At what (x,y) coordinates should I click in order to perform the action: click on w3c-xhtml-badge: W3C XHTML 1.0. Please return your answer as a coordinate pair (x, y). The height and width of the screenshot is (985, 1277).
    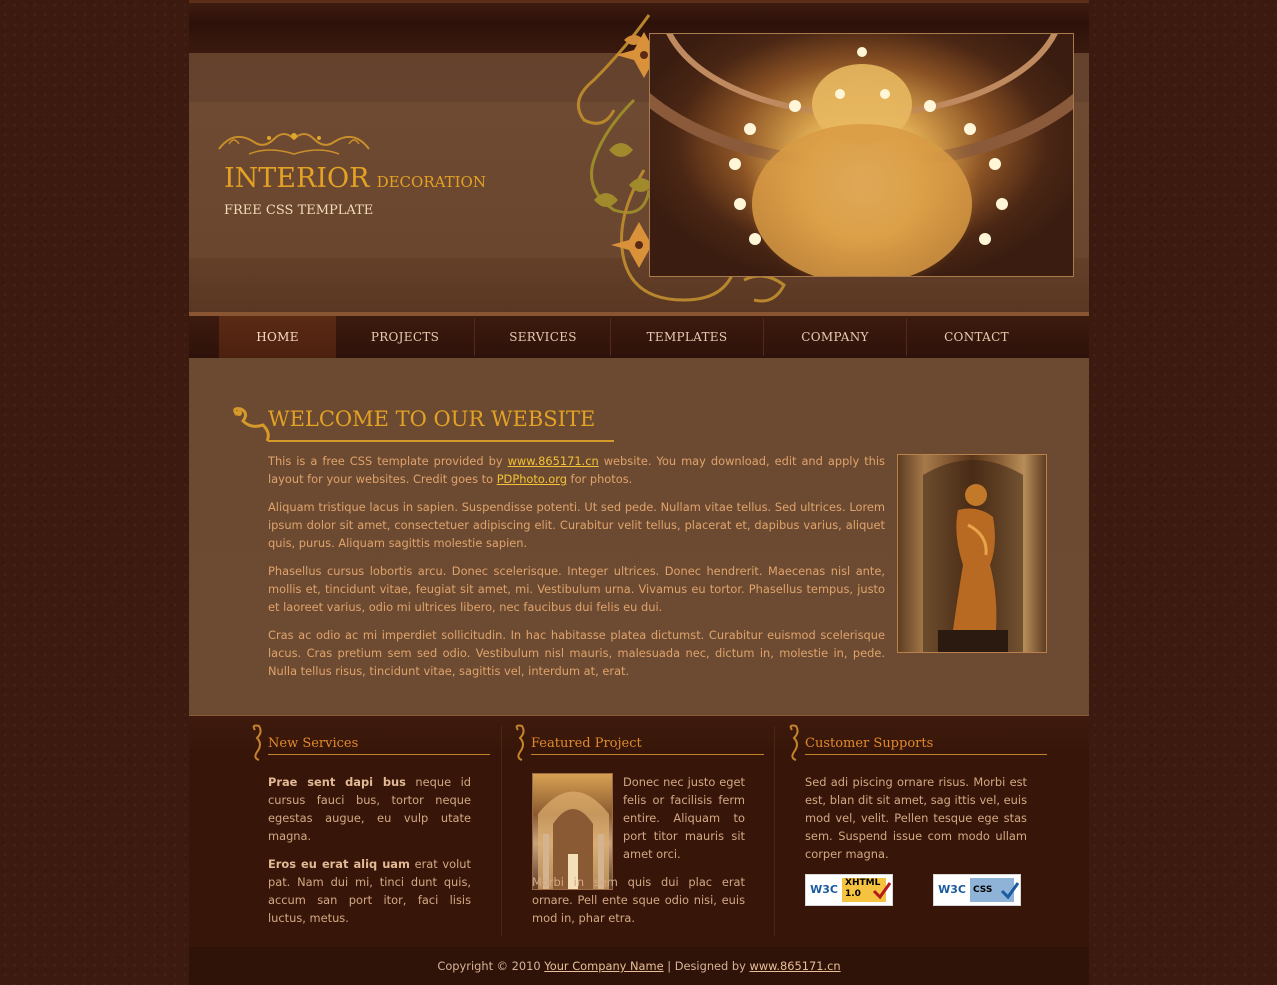
    Looking at the image, I should click on (849, 890).